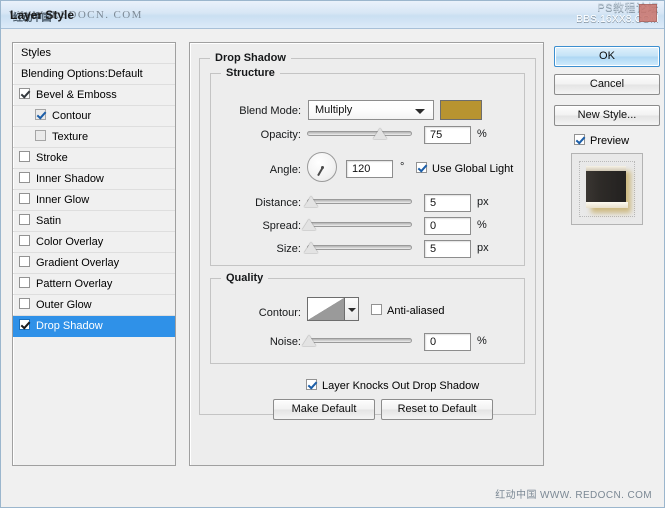 This screenshot has width=665, height=508. What do you see at coordinates (78, 263) in the screenshot?
I see `style-item-label: Gradient Overlay` at bounding box center [78, 263].